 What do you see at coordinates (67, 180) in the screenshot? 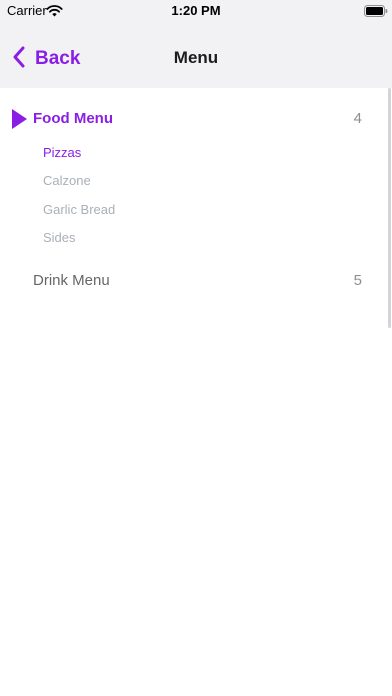
I see `menu-item-calzone: Calzone` at bounding box center [67, 180].